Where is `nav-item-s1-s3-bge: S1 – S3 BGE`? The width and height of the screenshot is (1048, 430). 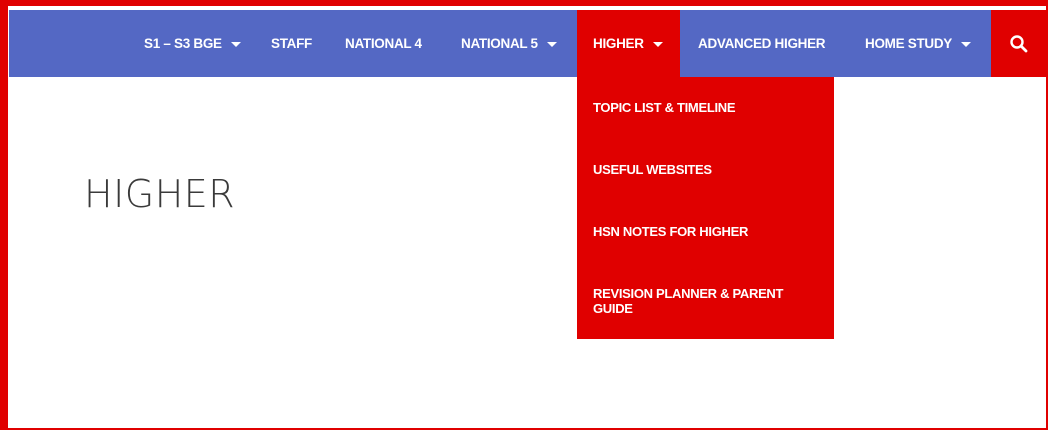
nav-item-s1-s3-bge: S1 – S3 BGE is located at coordinates (192, 43).